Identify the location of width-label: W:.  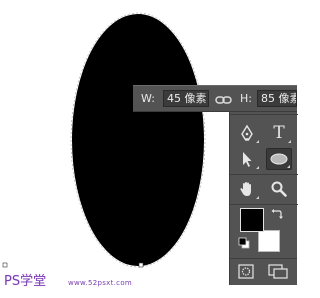
(148, 98).